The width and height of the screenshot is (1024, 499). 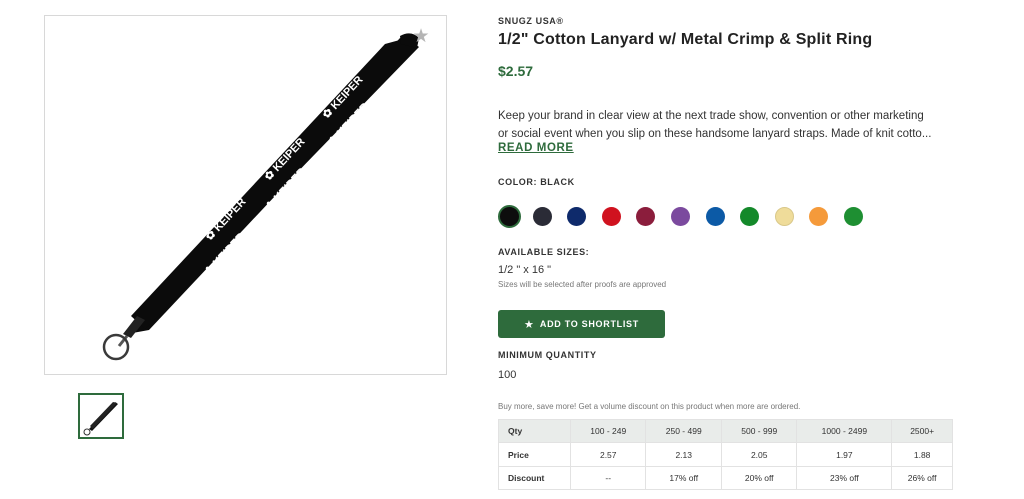 I want to click on table-cell: 26% off, so click(x=922, y=478).